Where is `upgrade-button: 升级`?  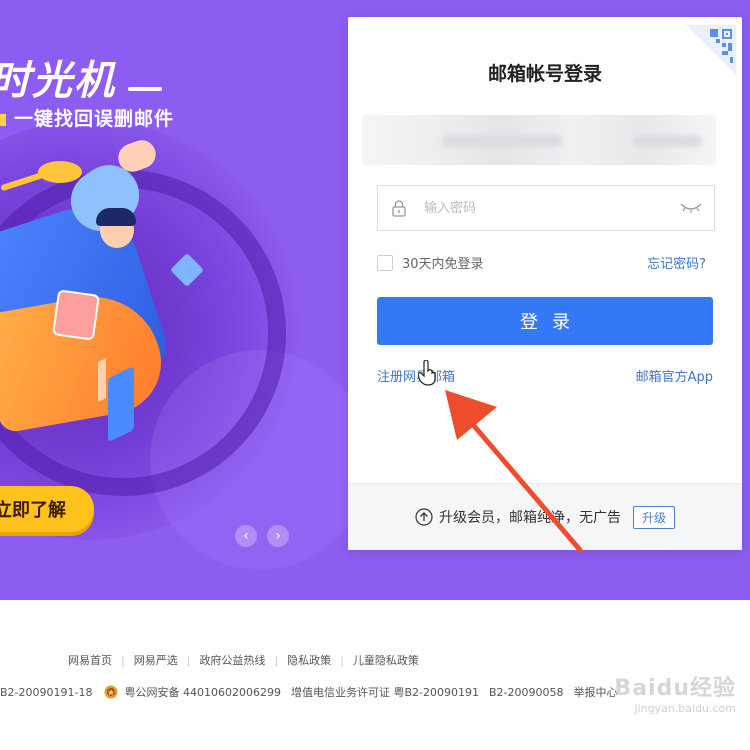
upgrade-button: 升级 is located at coordinates (653, 517).